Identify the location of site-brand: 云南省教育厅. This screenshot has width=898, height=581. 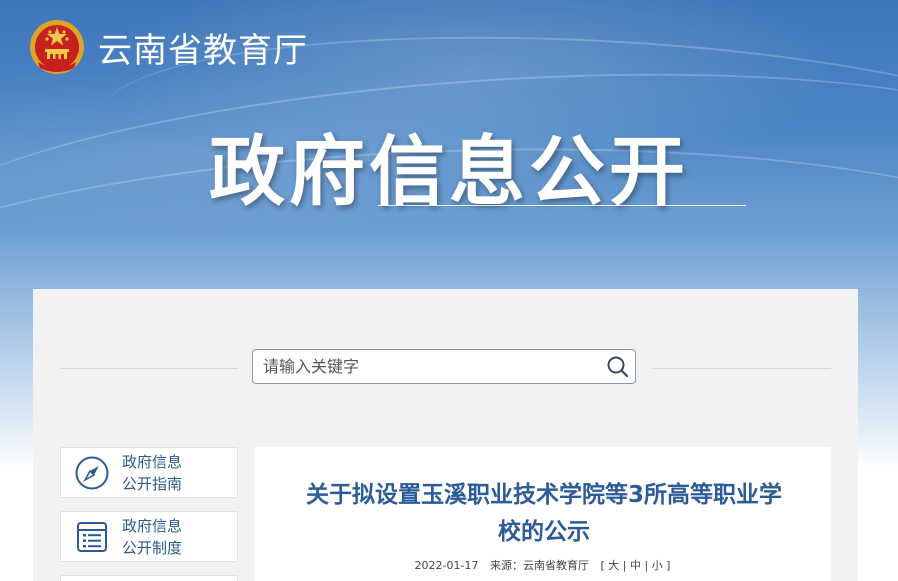
(168, 47).